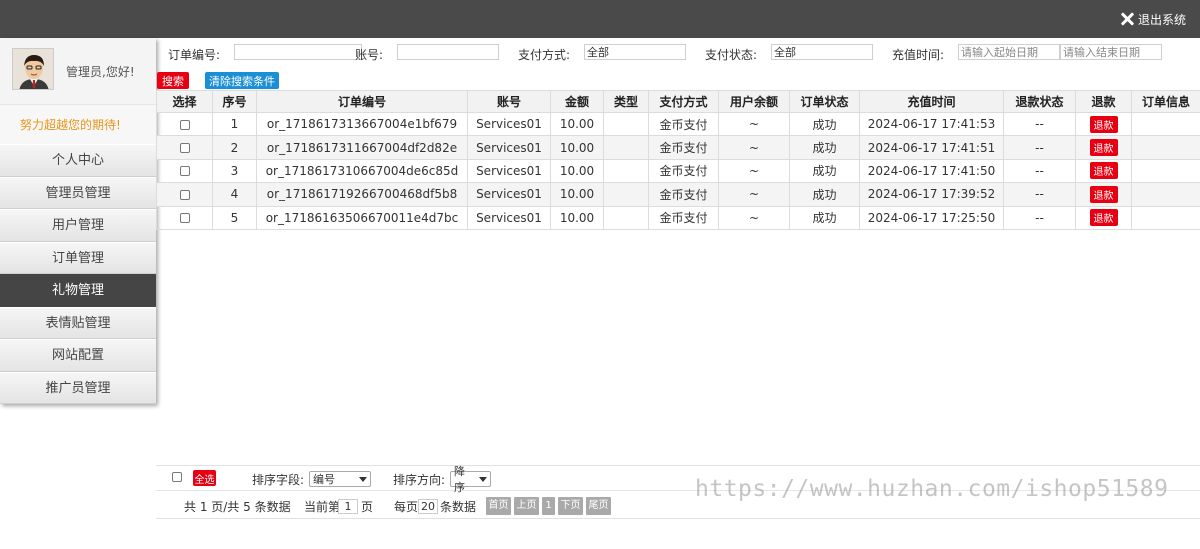 Image resolution: width=1200 pixels, height=549 pixels. I want to click on pay-status-input, so click(822, 52).